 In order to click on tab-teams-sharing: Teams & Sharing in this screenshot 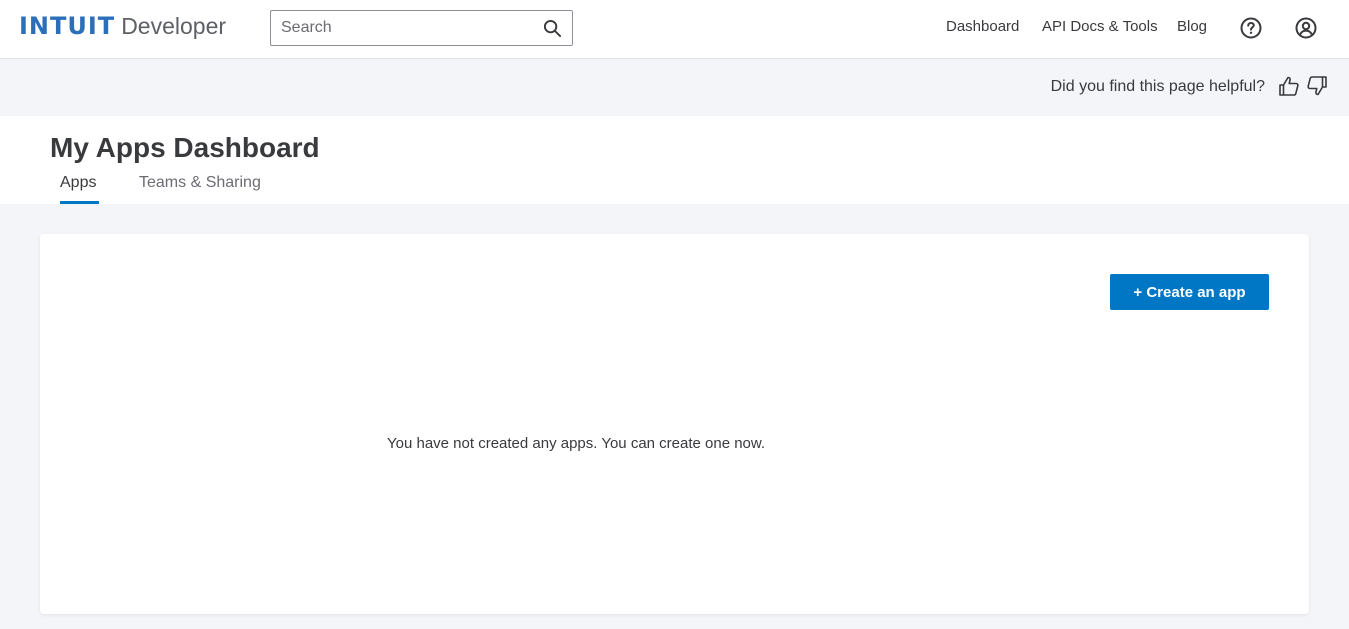, I will do `click(200, 183)`.